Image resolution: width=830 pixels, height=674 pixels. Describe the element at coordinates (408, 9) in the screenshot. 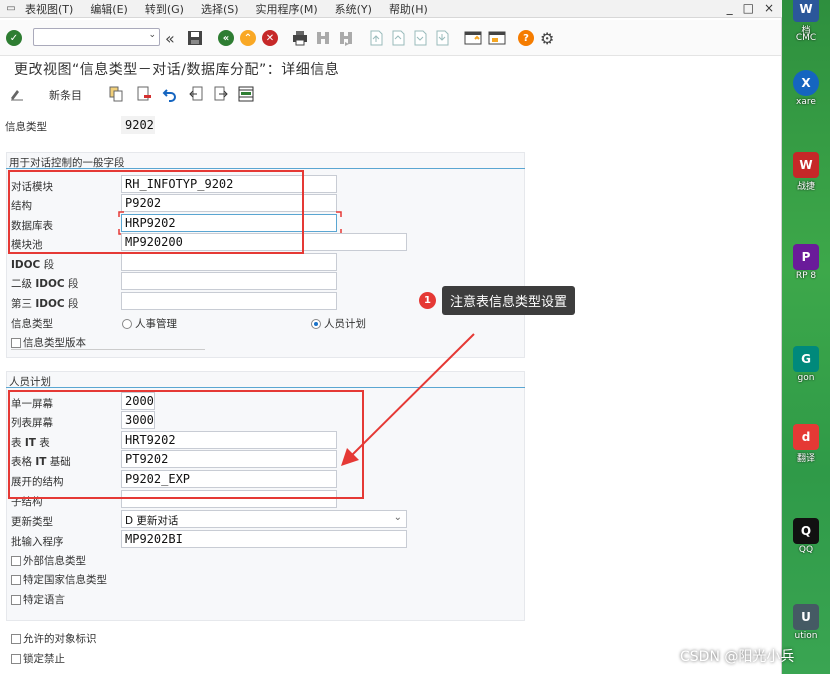

I see `menu-help: 帮助(H)` at that location.